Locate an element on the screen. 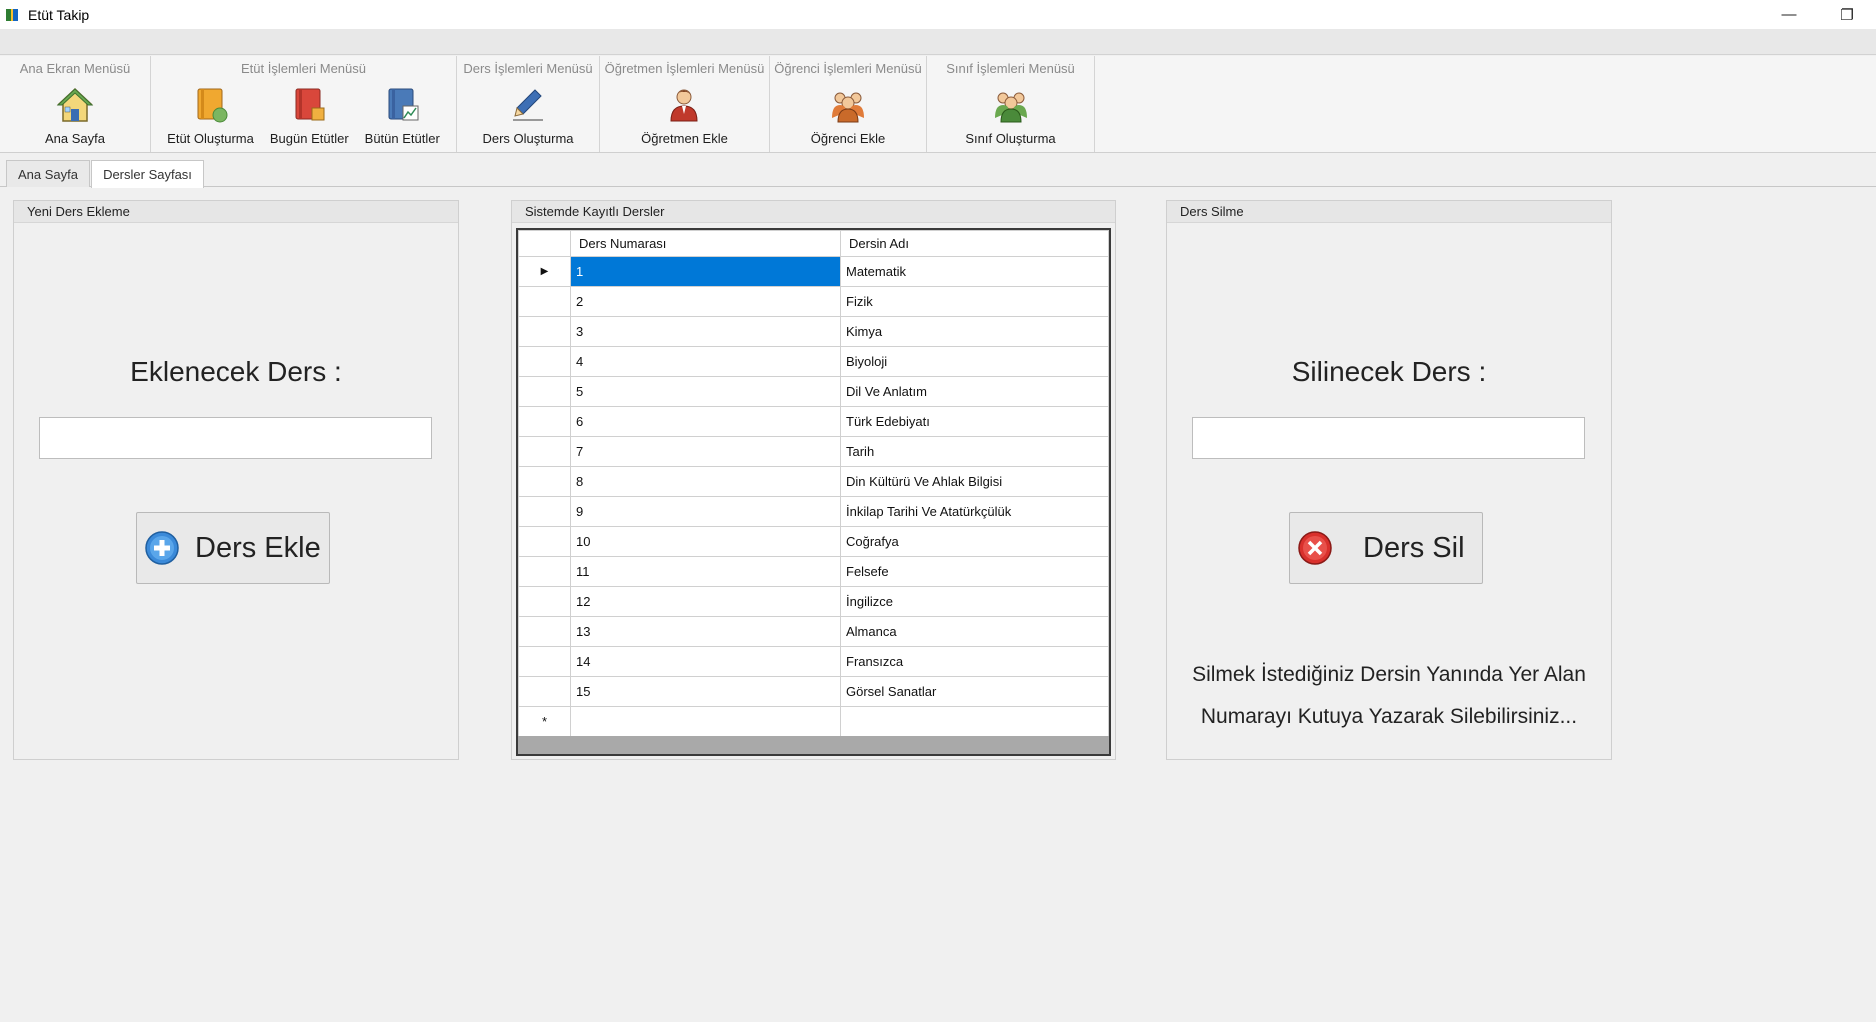  cell-dersin-adi: İnkilap Tarihi Ve Atatürkçülük is located at coordinates (974, 511).